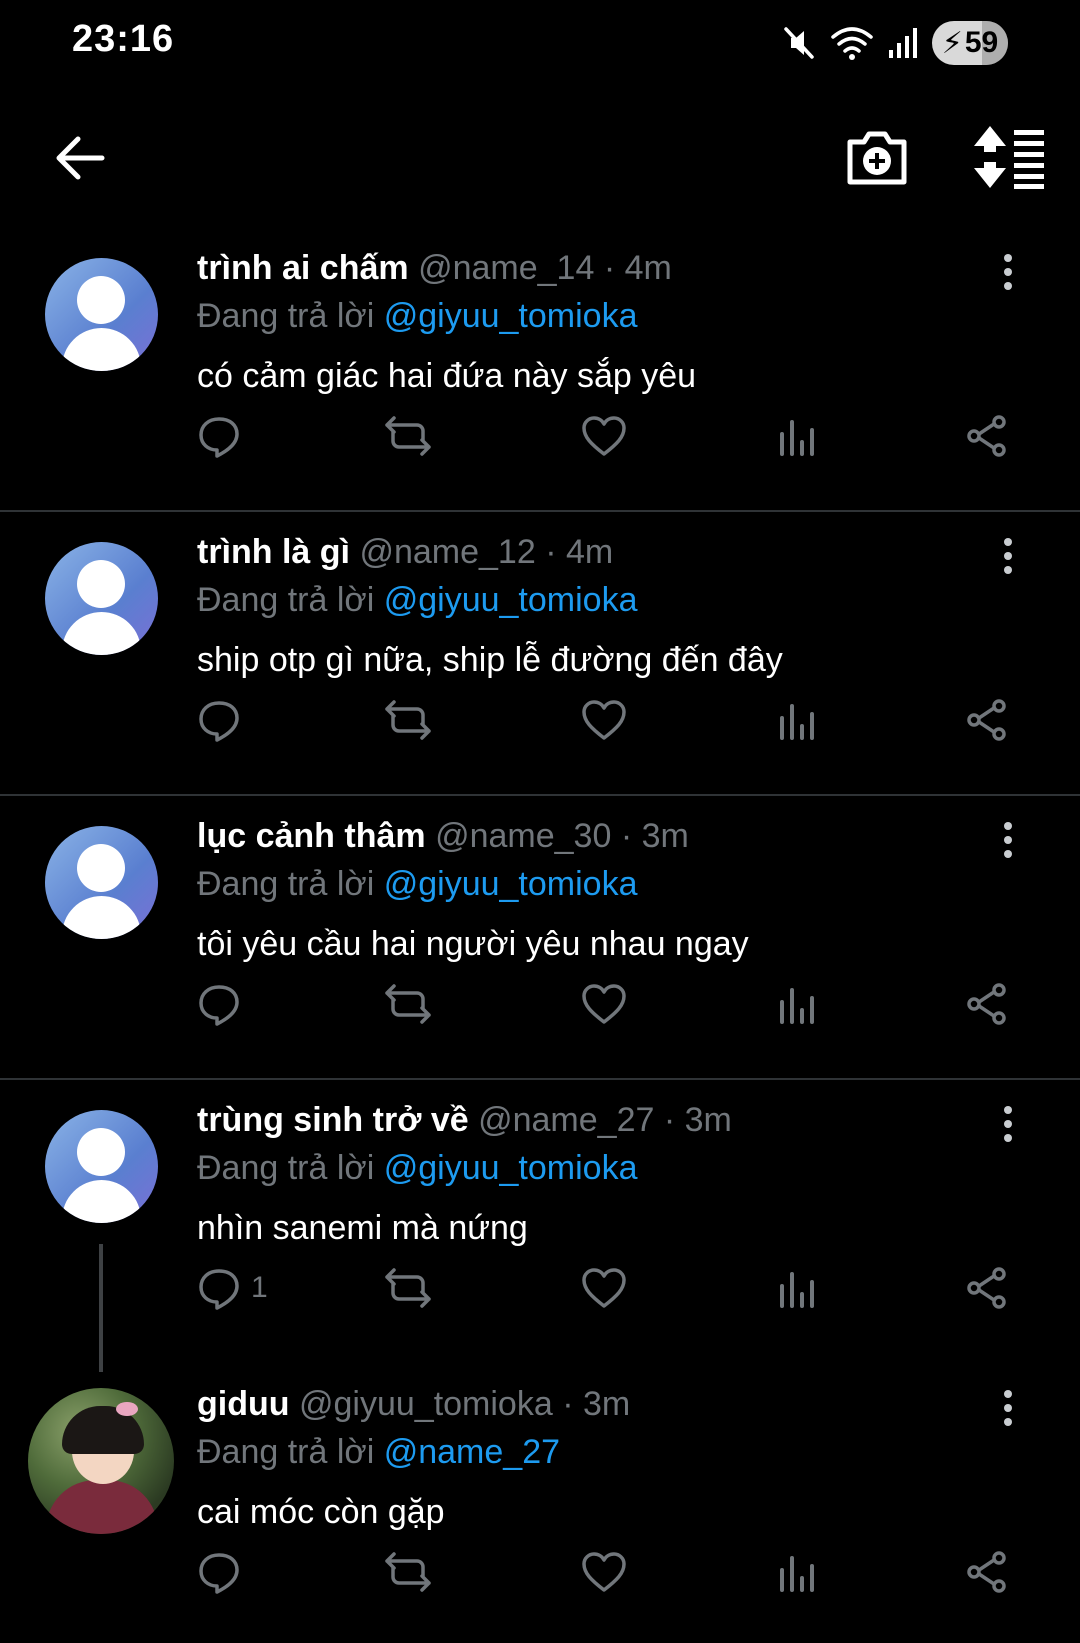 The image size is (1080, 1643). What do you see at coordinates (259, 1287) in the screenshot?
I see `reply-count: 1` at bounding box center [259, 1287].